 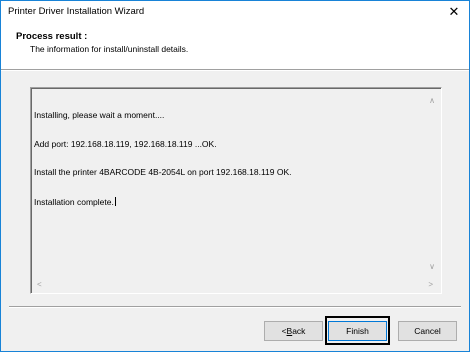 What do you see at coordinates (52, 36) in the screenshot?
I see `header-title: Process result :` at bounding box center [52, 36].